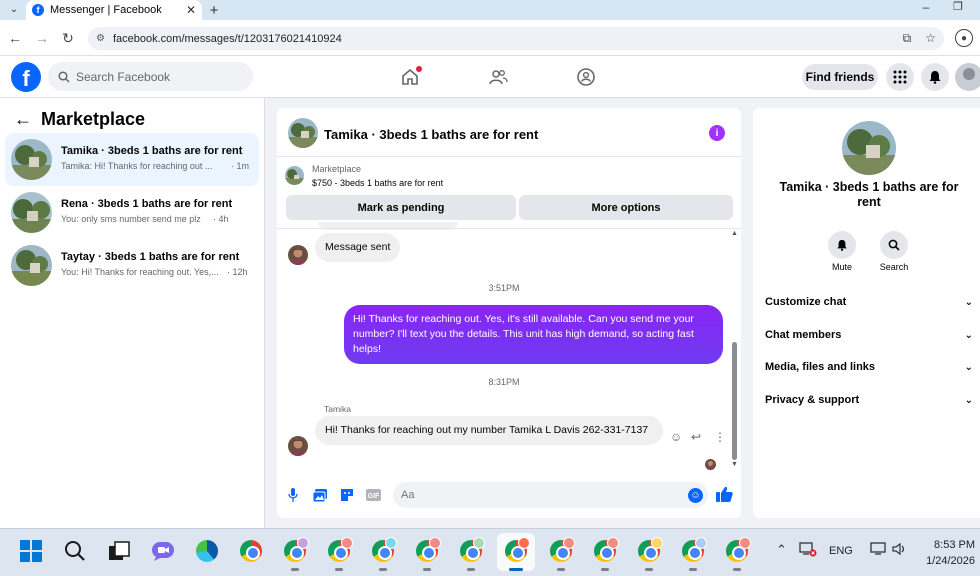 This screenshot has height=576, width=980. What do you see at coordinates (958, 8) in the screenshot?
I see `restore-window-icon: ❐` at bounding box center [958, 8].